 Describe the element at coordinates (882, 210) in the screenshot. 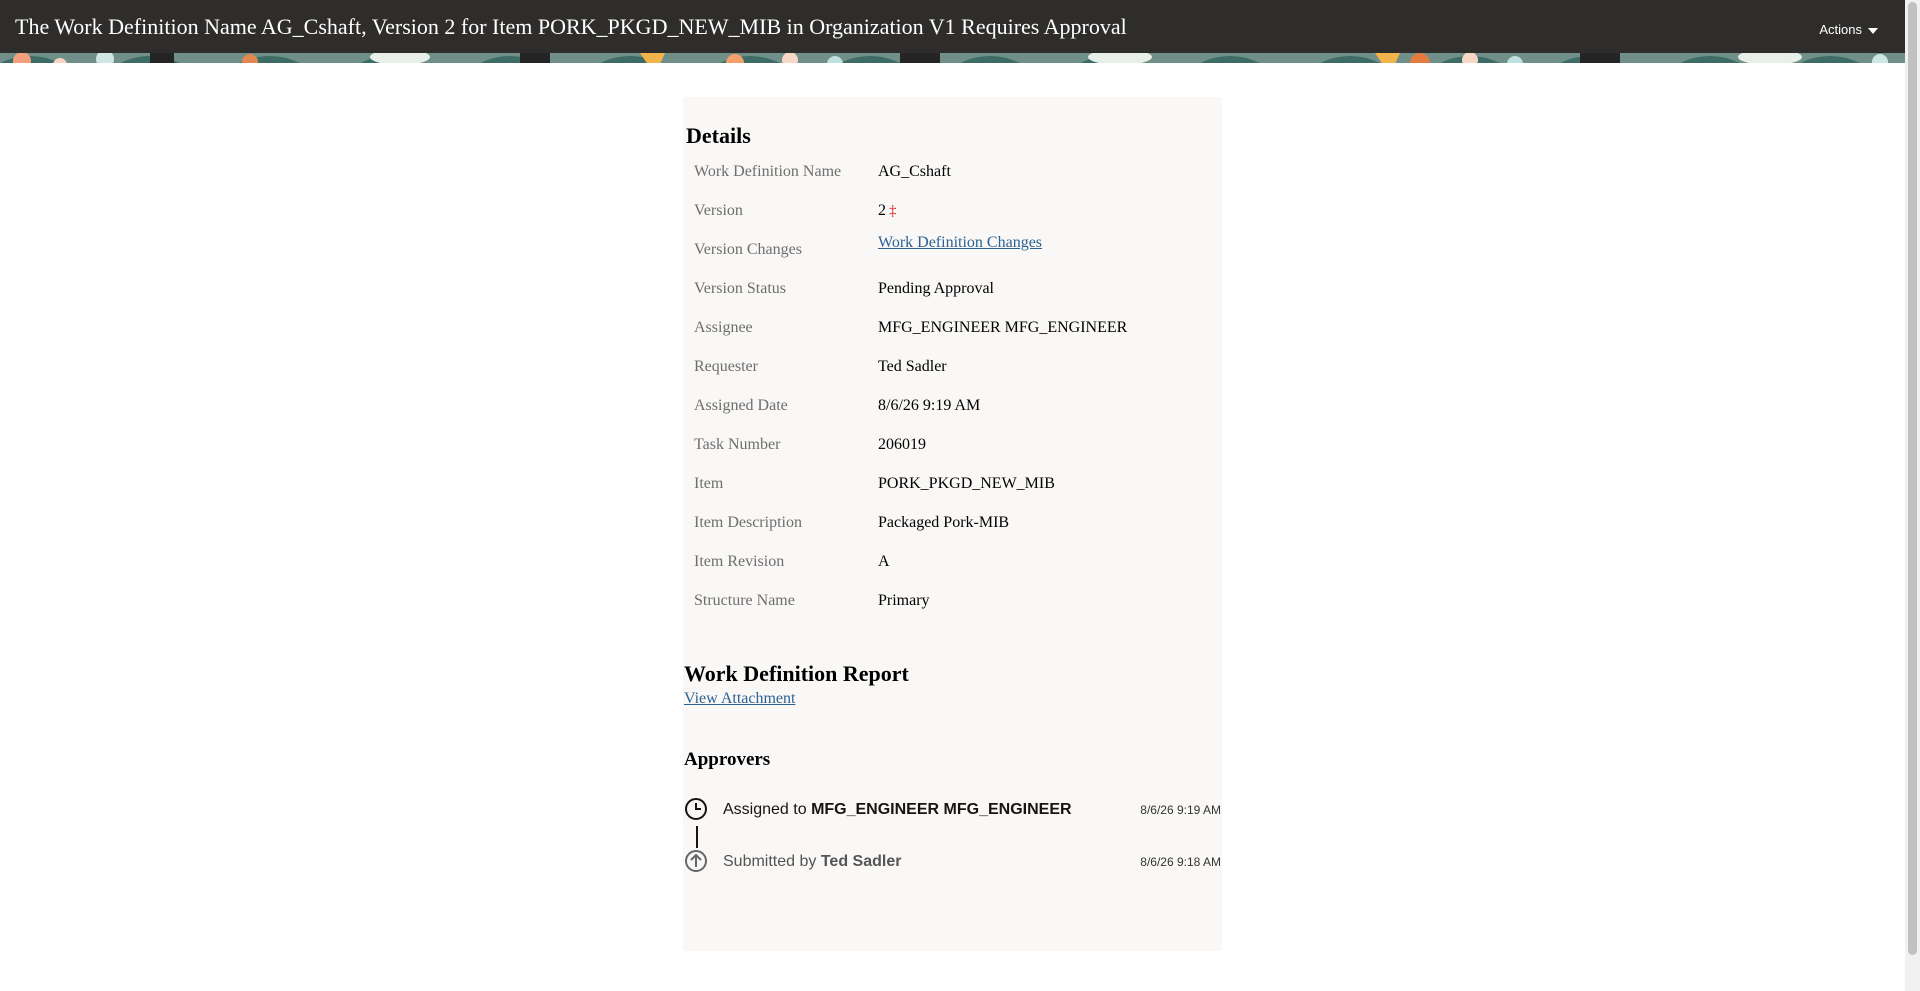

I see `version-number: 2` at that location.